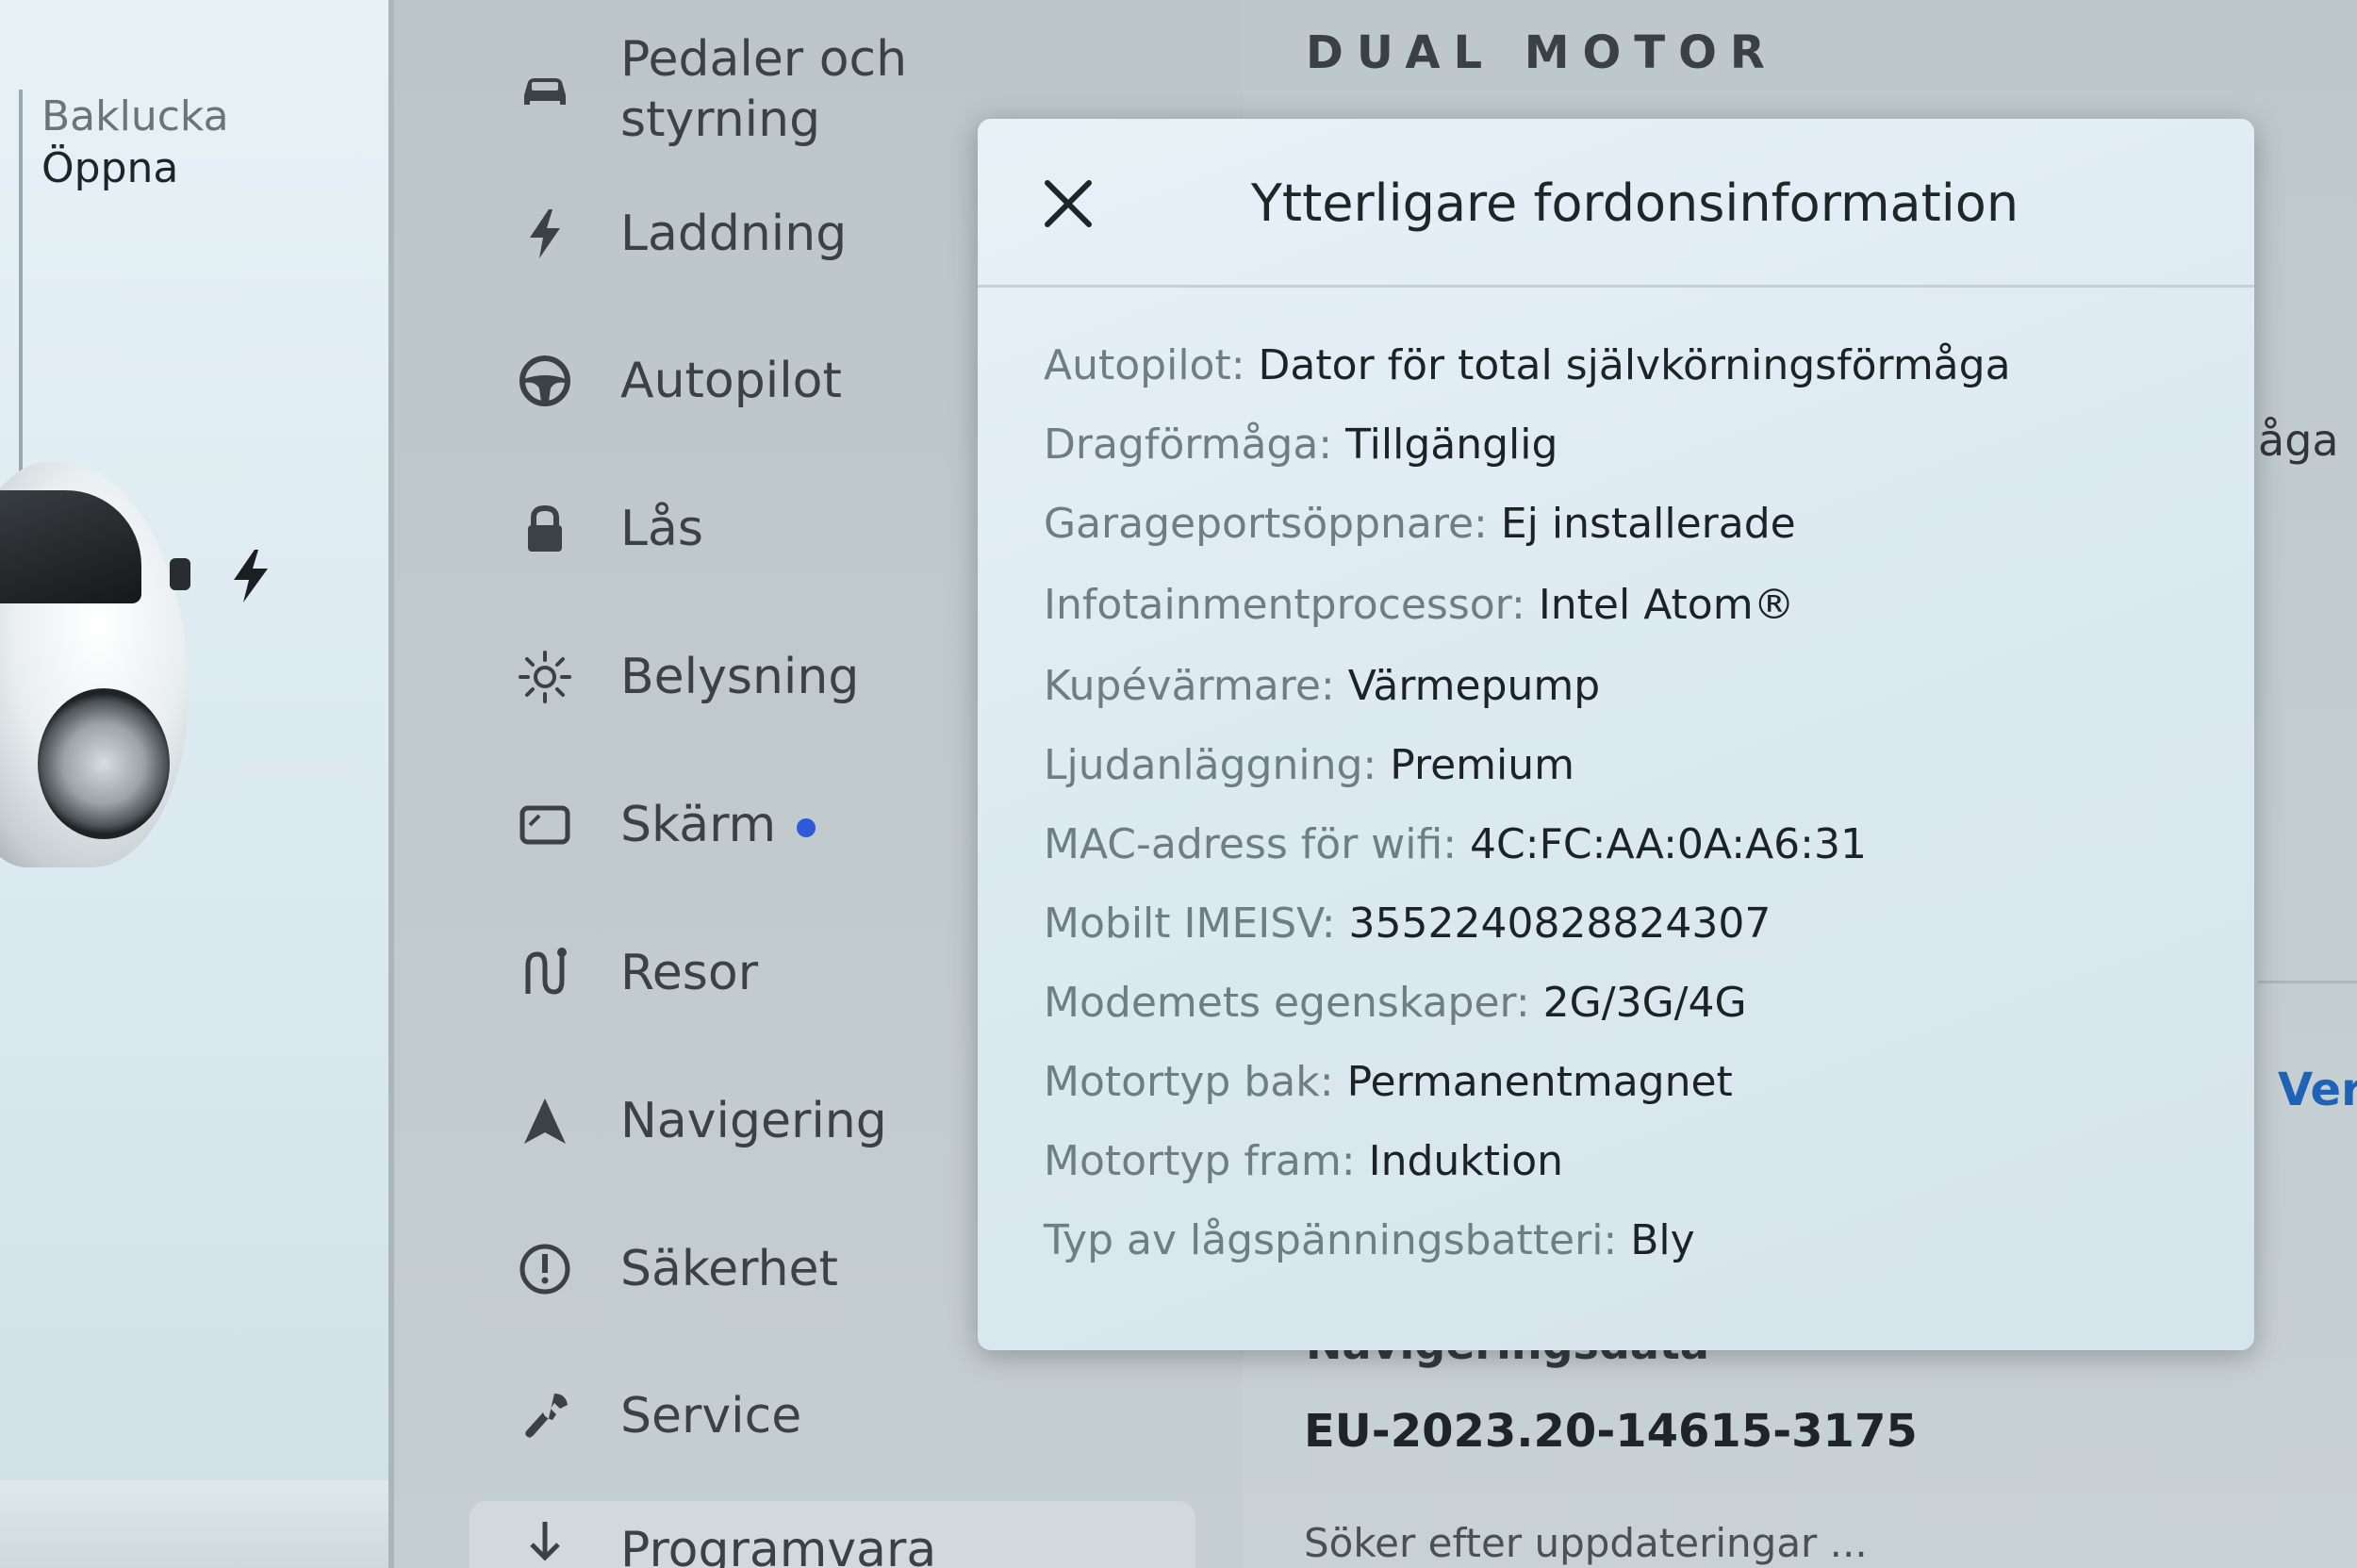  I want to click on menu-item-label: Programvara, so click(778, 1545).